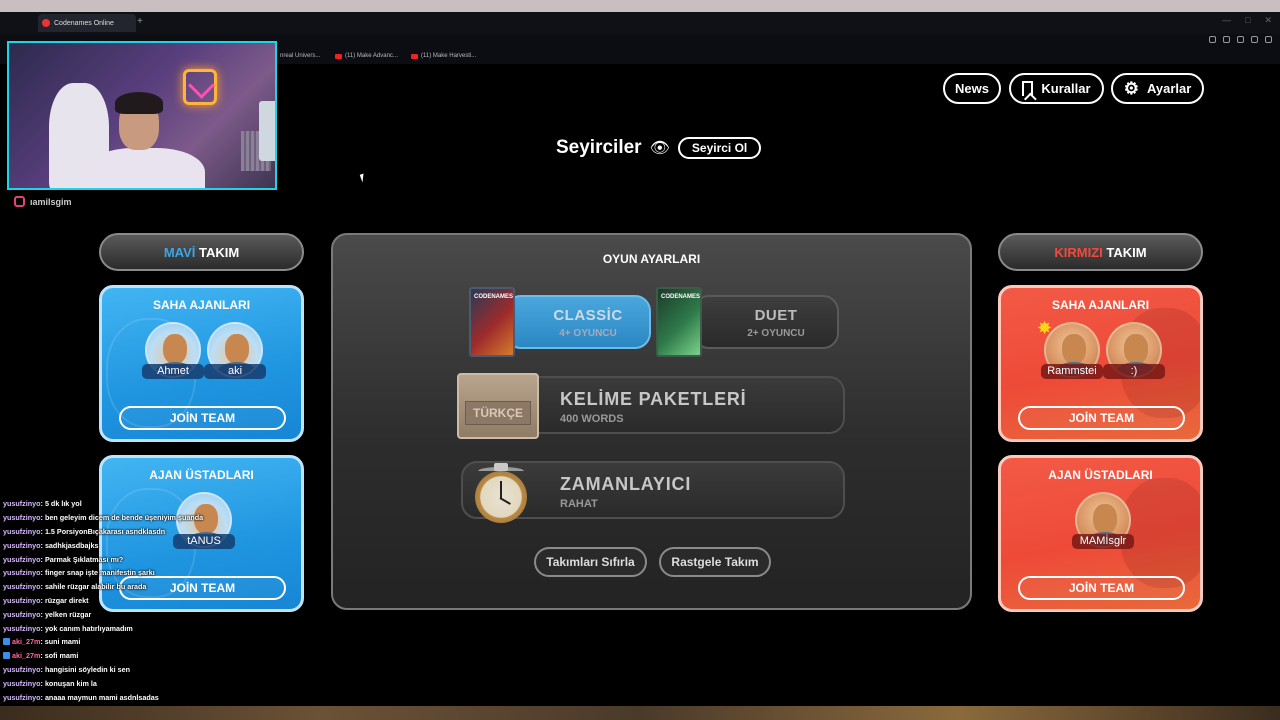 The width and height of the screenshot is (1280, 720). Describe the element at coordinates (46, 23) in the screenshot. I see `codenames-favicon-icon` at that location.